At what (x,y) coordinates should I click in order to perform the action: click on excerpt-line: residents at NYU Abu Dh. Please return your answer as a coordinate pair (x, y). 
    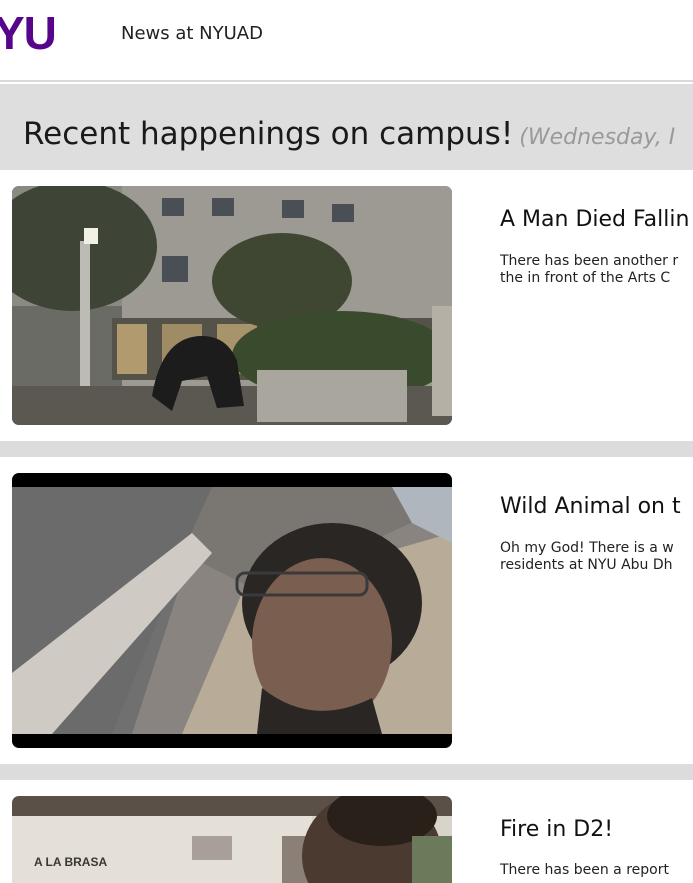
    Looking at the image, I should click on (586, 565).